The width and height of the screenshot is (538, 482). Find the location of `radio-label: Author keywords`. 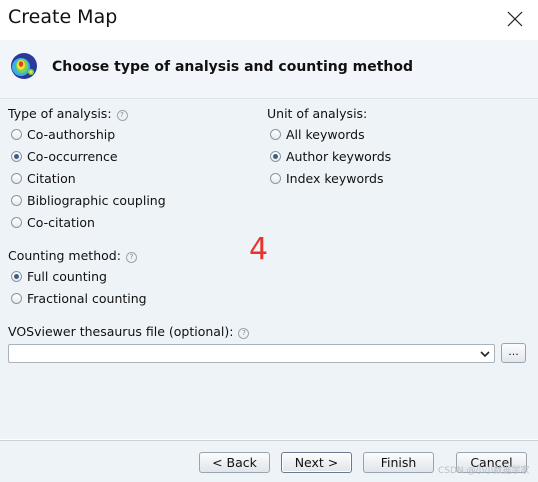

radio-label: Author keywords is located at coordinates (339, 156).